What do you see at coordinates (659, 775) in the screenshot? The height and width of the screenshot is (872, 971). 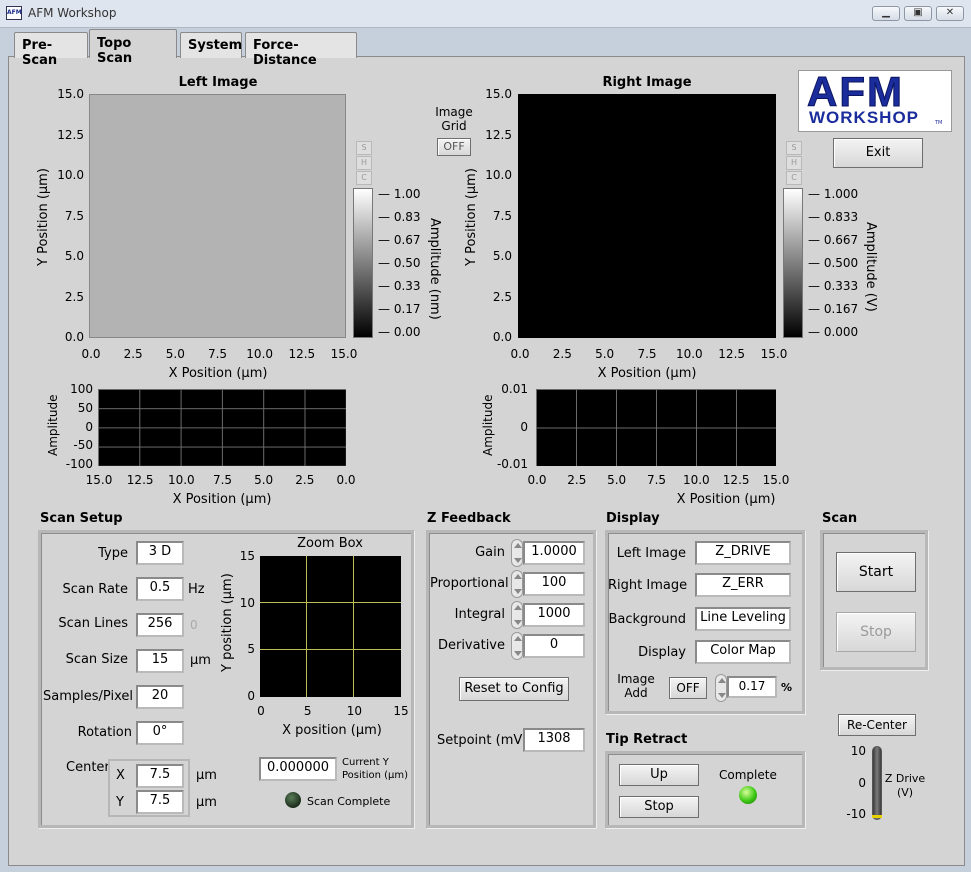 I see `tip-up-button: Up` at bounding box center [659, 775].